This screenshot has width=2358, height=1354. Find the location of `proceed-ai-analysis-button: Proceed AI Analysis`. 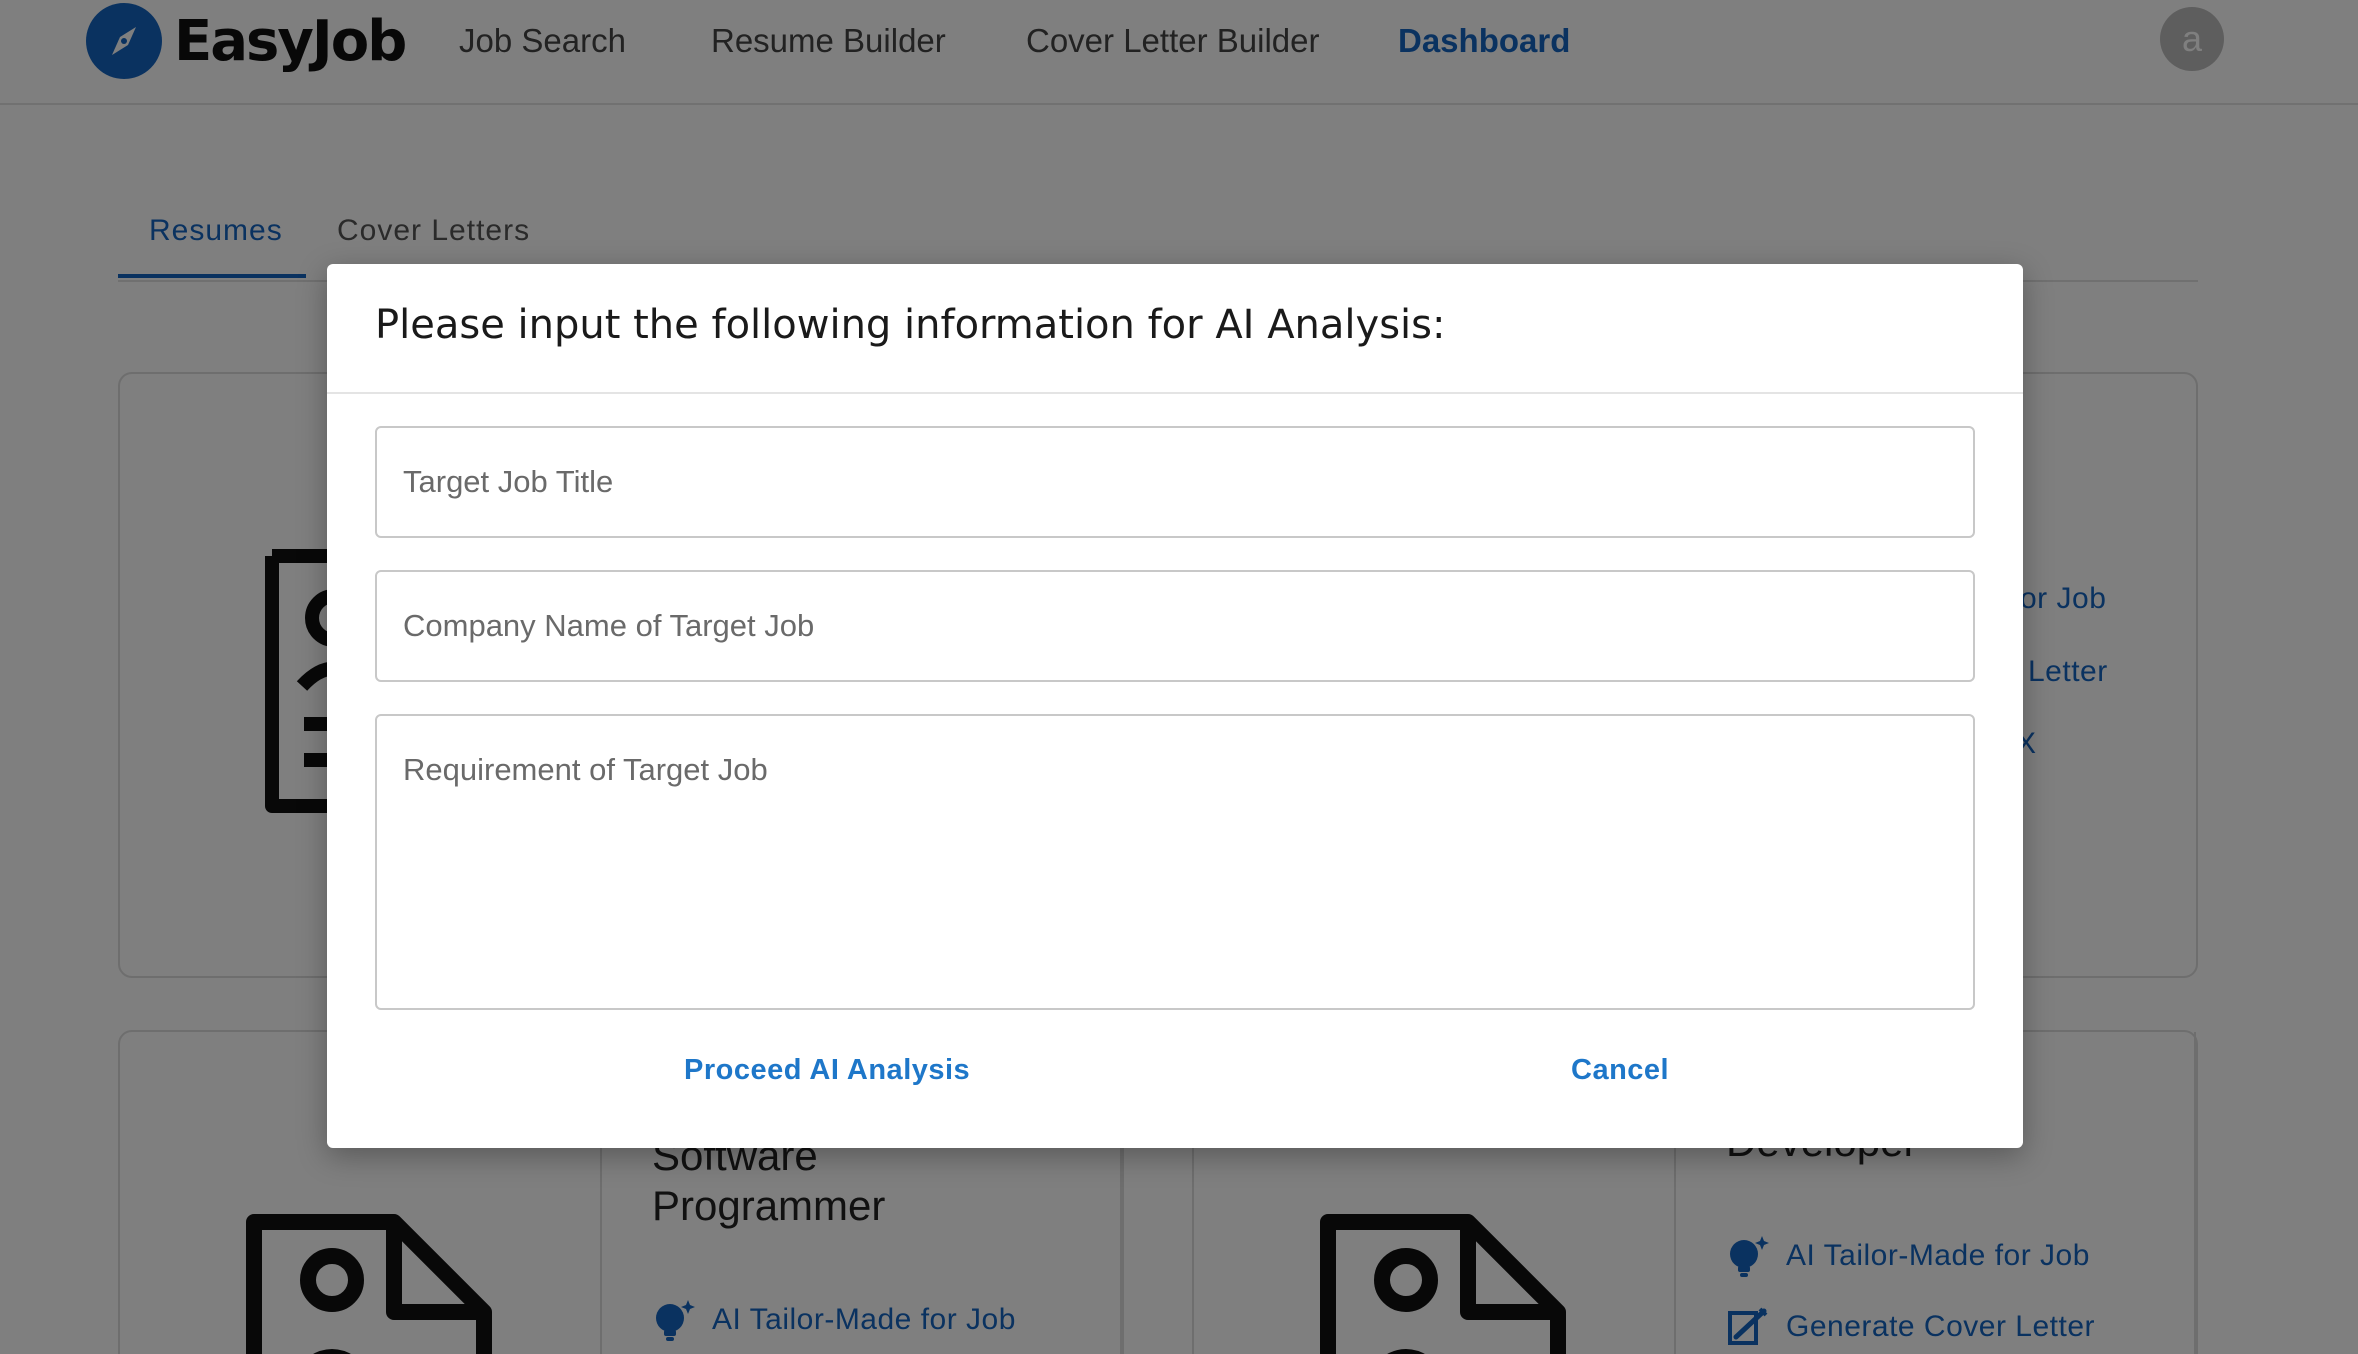

proceed-ai-analysis-button: Proceed AI Analysis is located at coordinates (827, 1070).